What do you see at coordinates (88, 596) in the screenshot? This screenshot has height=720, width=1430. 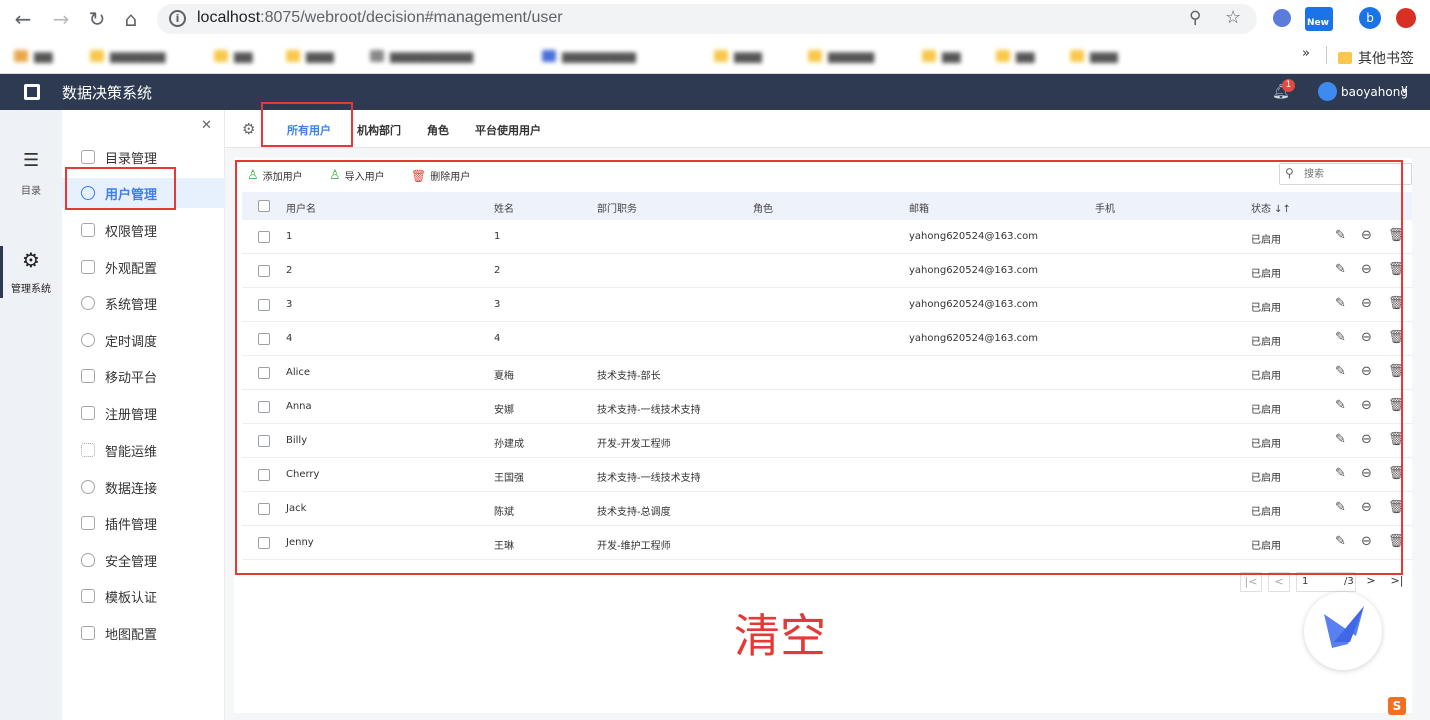 I see `template-icon` at bounding box center [88, 596].